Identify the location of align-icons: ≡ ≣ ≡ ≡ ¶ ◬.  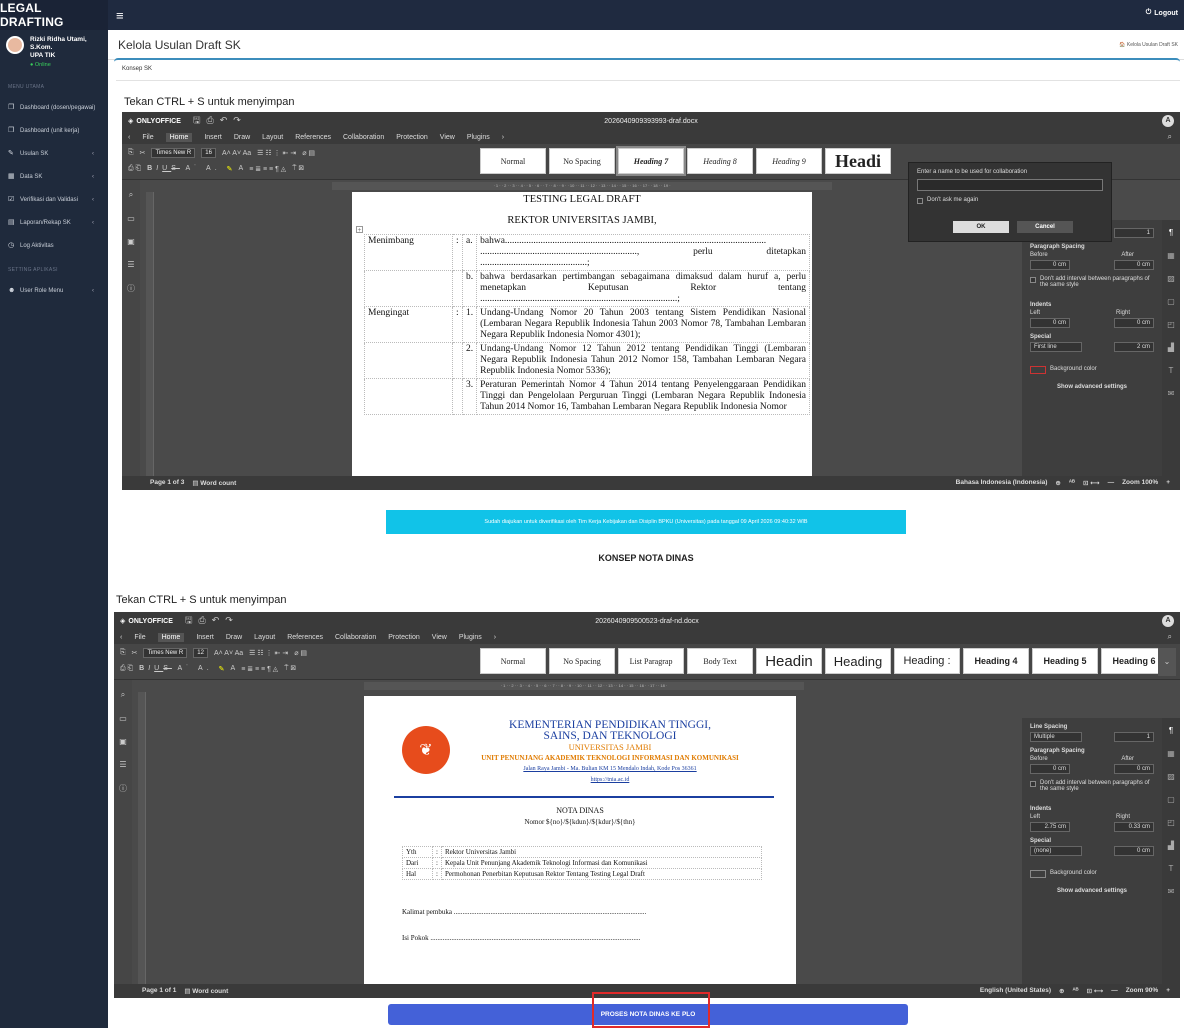
(259, 669).